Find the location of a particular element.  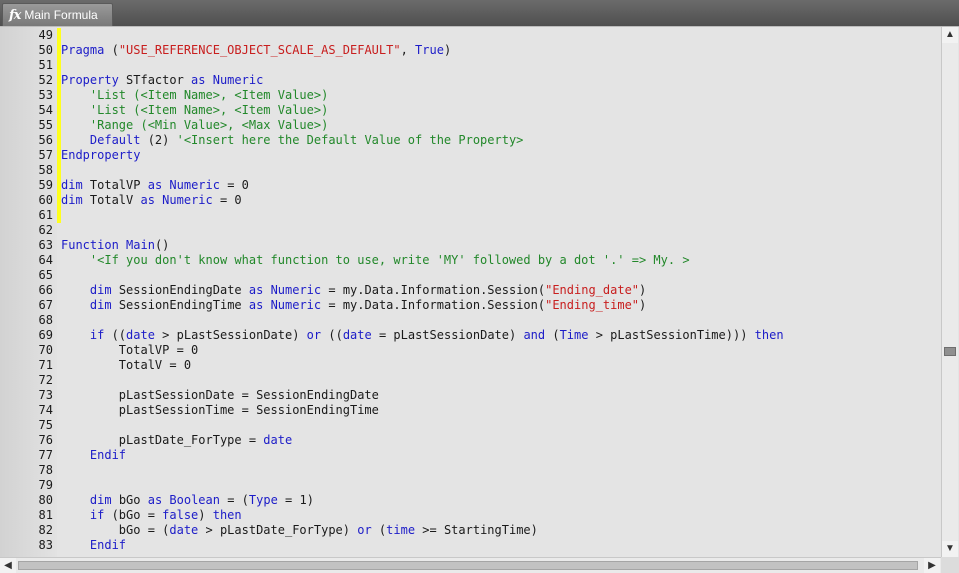

code-line: 52 Property STfactor as Numeric is located at coordinates (470, 80).